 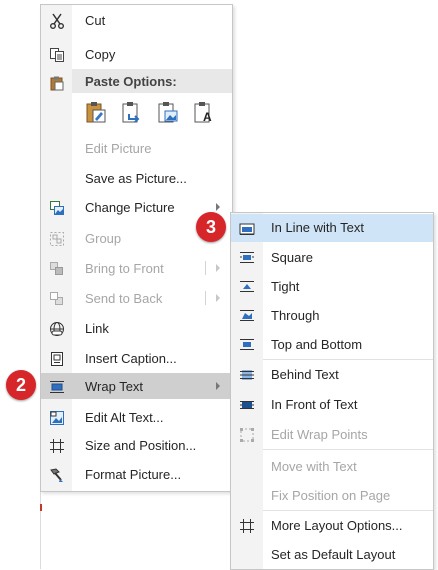 I want to click on menu-item-in-front-of-text: In Front of Text, so click(x=332, y=404).